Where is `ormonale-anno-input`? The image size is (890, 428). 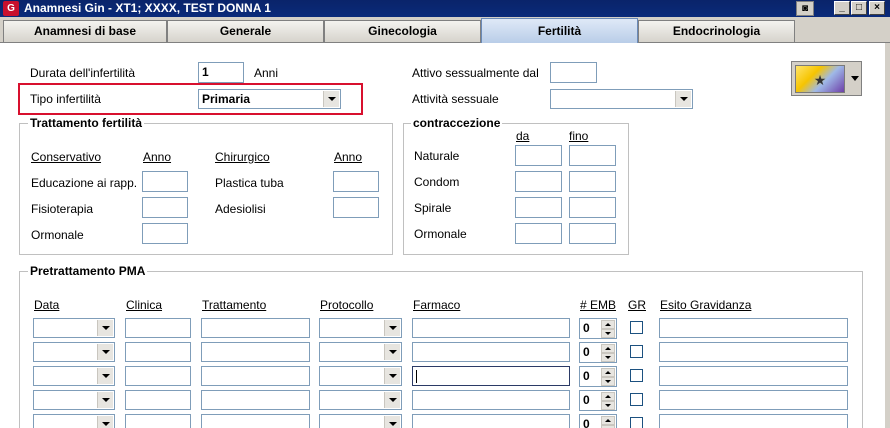
ormonale-anno-input is located at coordinates (165, 233).